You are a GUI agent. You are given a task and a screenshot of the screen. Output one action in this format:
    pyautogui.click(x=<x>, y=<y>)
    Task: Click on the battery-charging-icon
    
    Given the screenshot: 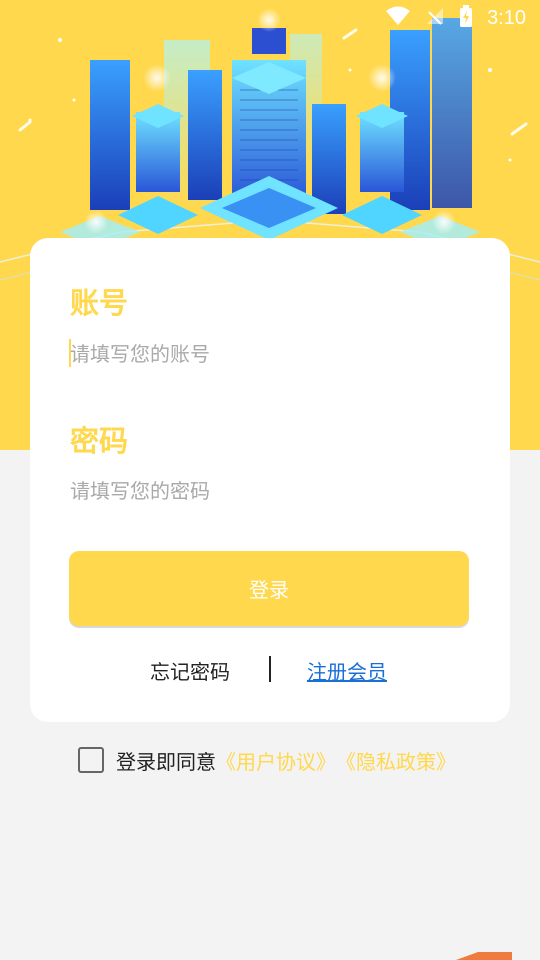 What is the action you would take?
    pyautogui.click(x=466, y=18)
    